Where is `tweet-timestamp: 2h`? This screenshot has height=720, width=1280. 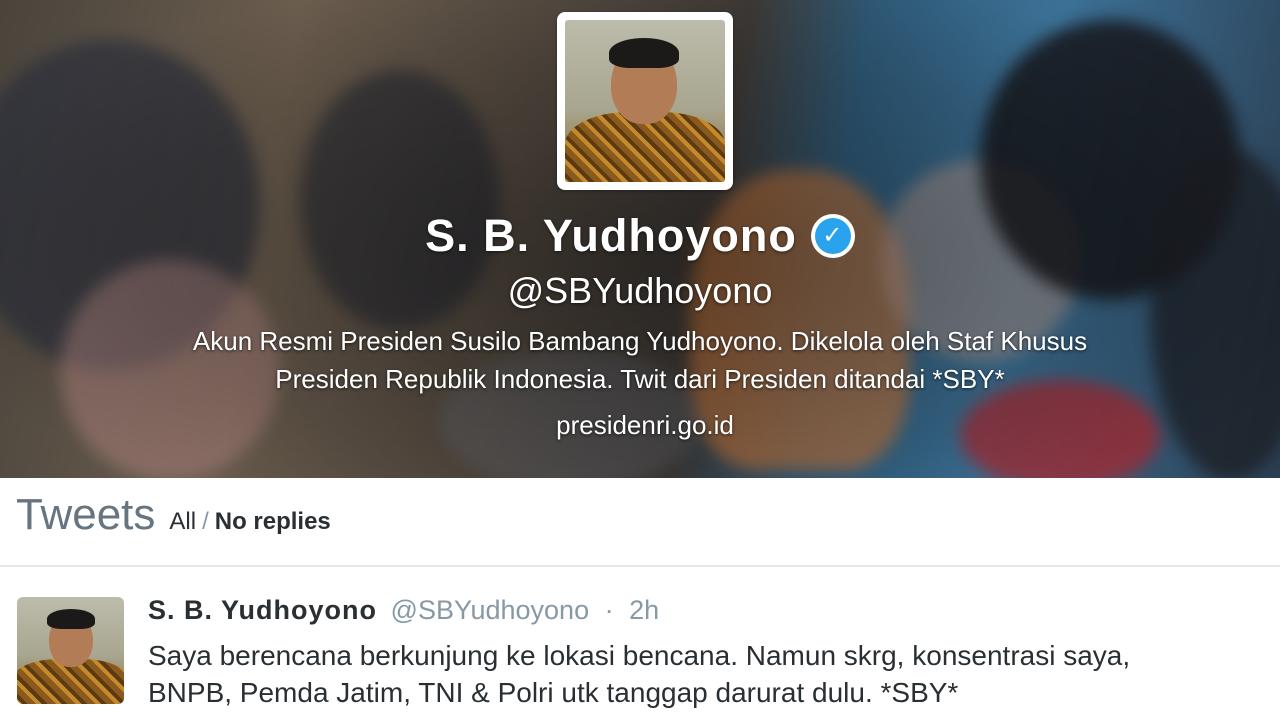
tweet-timestamp: 2h is located at coordinates (644, 610).